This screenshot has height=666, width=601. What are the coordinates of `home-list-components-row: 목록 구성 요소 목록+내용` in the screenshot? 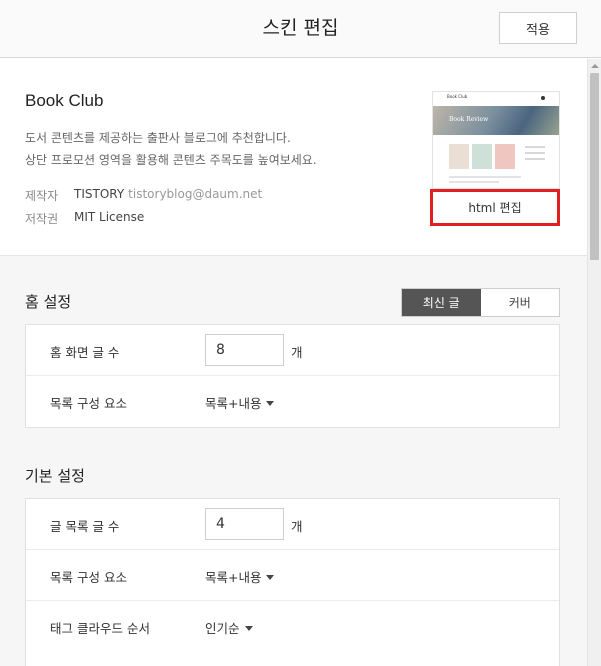 It's located at (292, 401).